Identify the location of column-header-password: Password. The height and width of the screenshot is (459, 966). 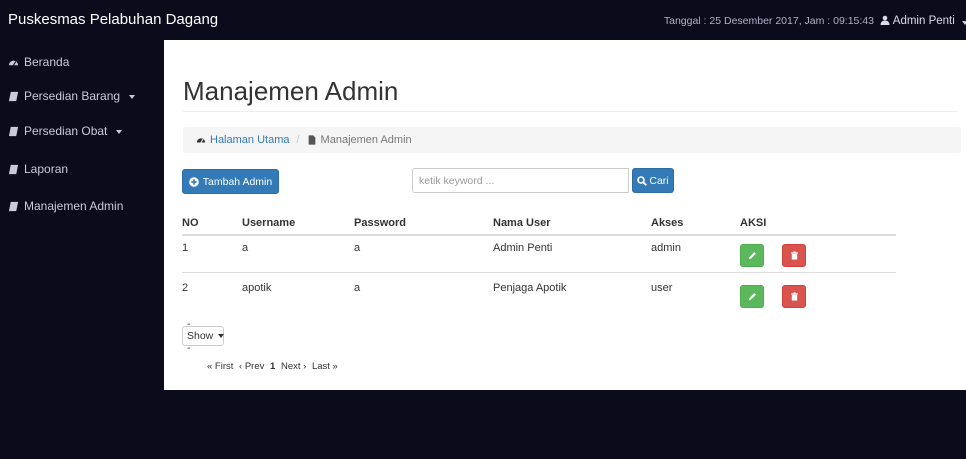
(380, 223).